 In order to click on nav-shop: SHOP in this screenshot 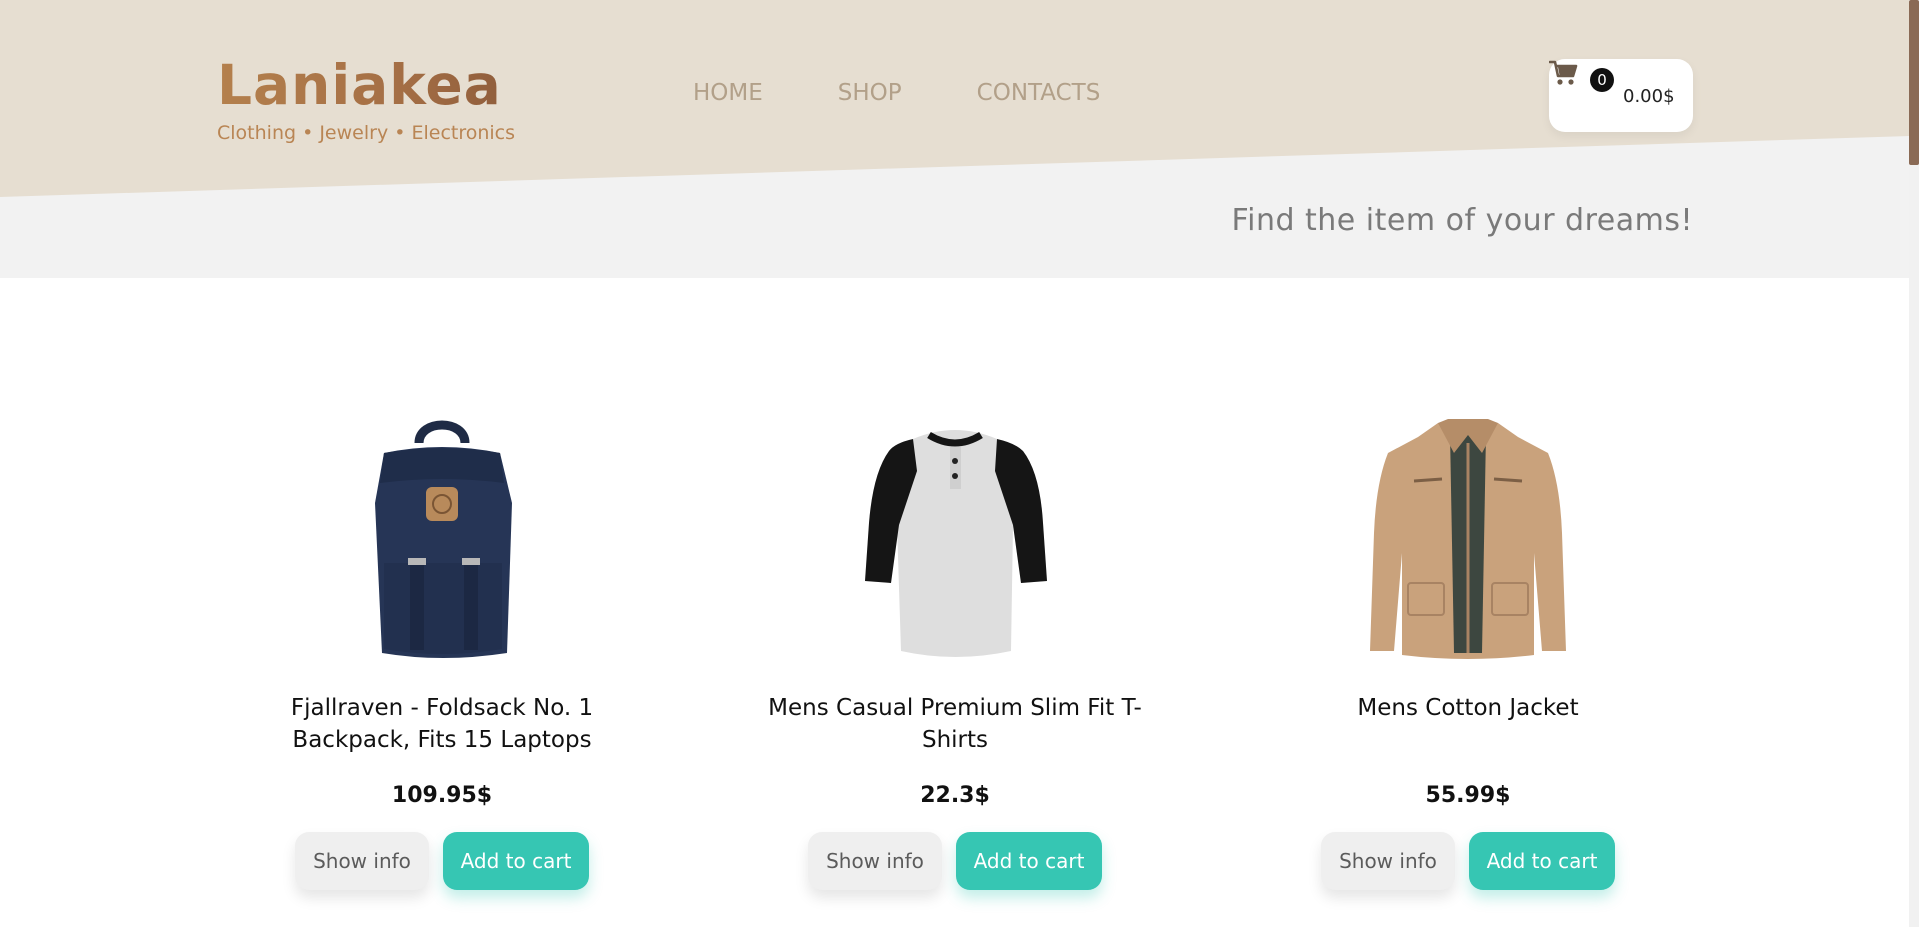, I will do `click(870, 93)`.